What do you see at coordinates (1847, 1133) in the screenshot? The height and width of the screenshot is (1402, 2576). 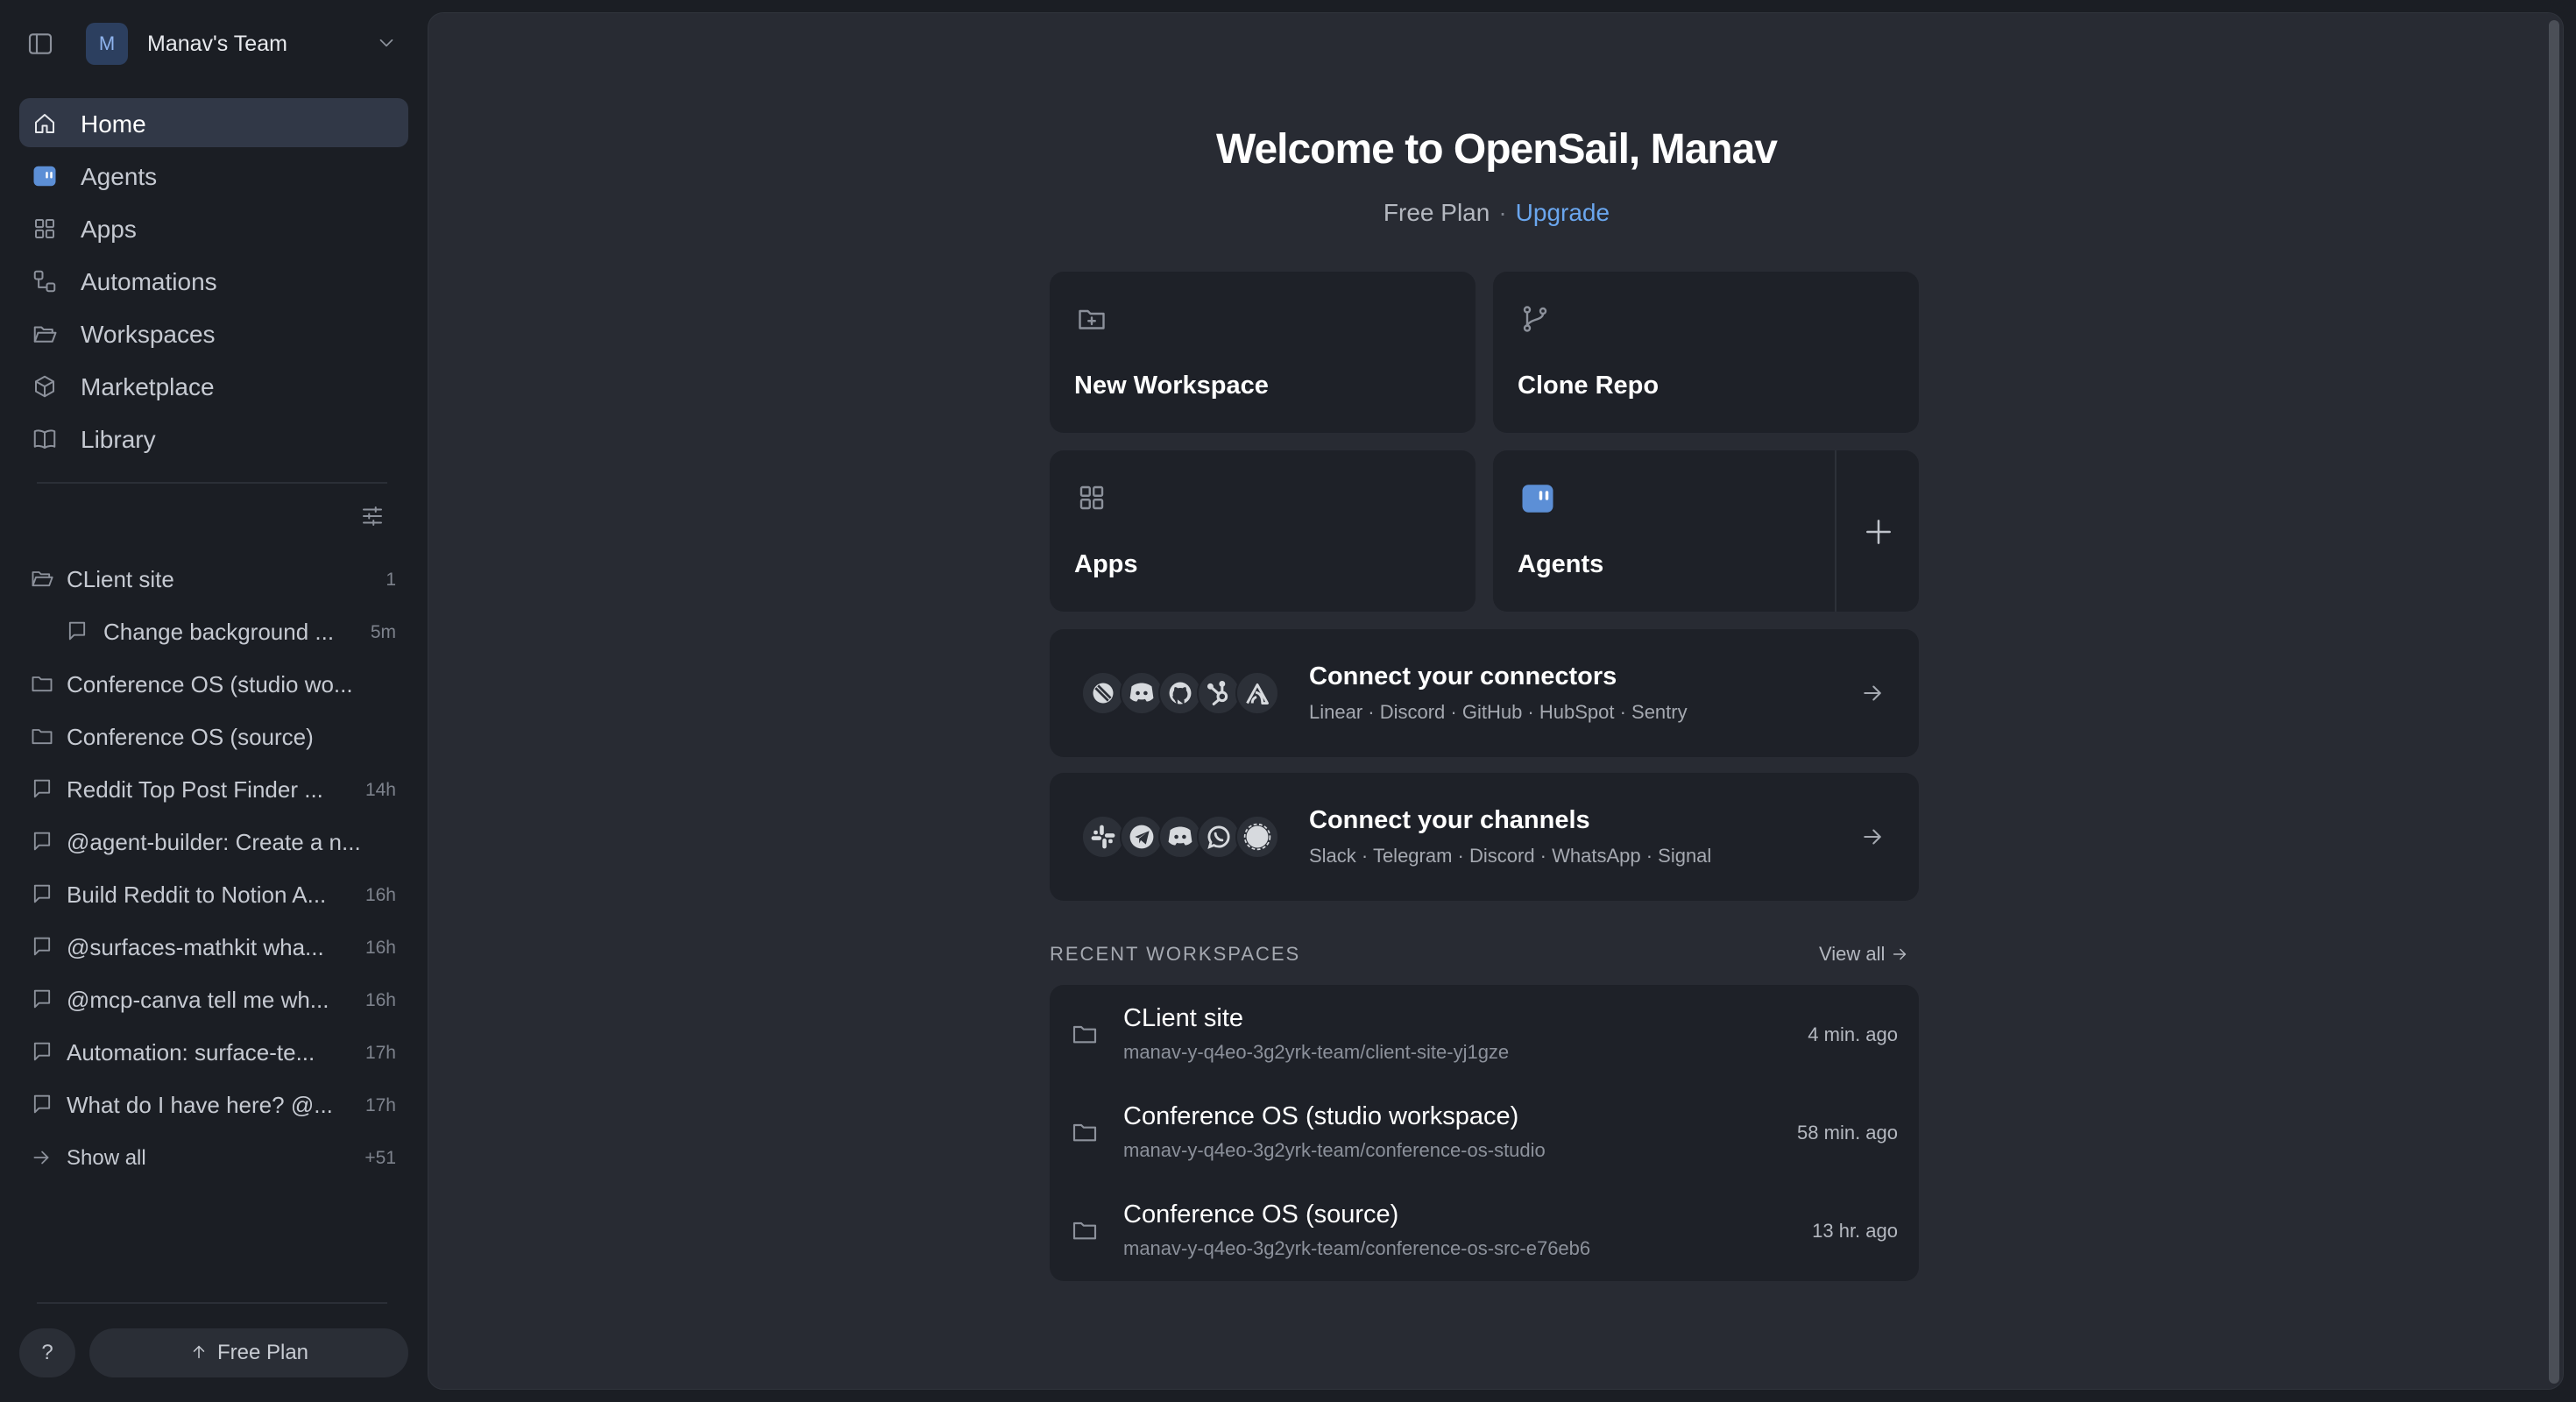 I see `workspace-time: 58 min. ago` at bounding box center [1847, 1133].